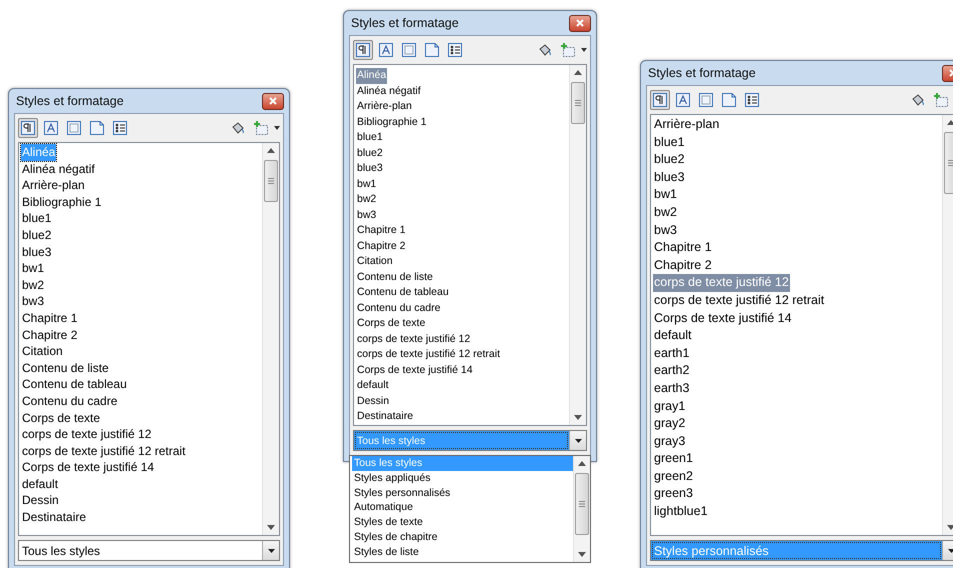  Describe the element at coordinates (462, 537) in the screenshot. I see `dropdown-option: Styles de chapitre` at that location.